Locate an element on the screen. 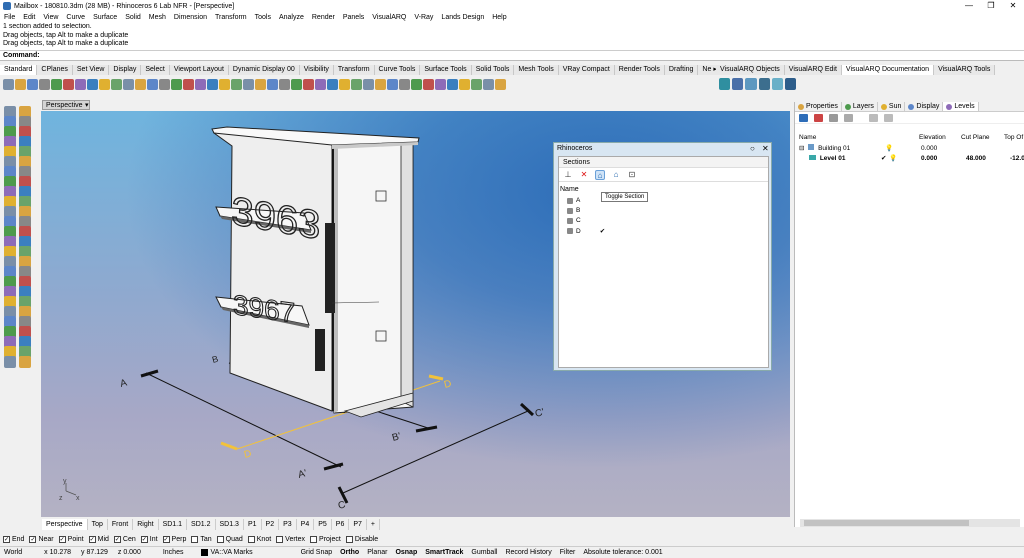 The height and width of the screenshot is (558, 1024). modeling-tool-icon is located at coordinates (10, 362).